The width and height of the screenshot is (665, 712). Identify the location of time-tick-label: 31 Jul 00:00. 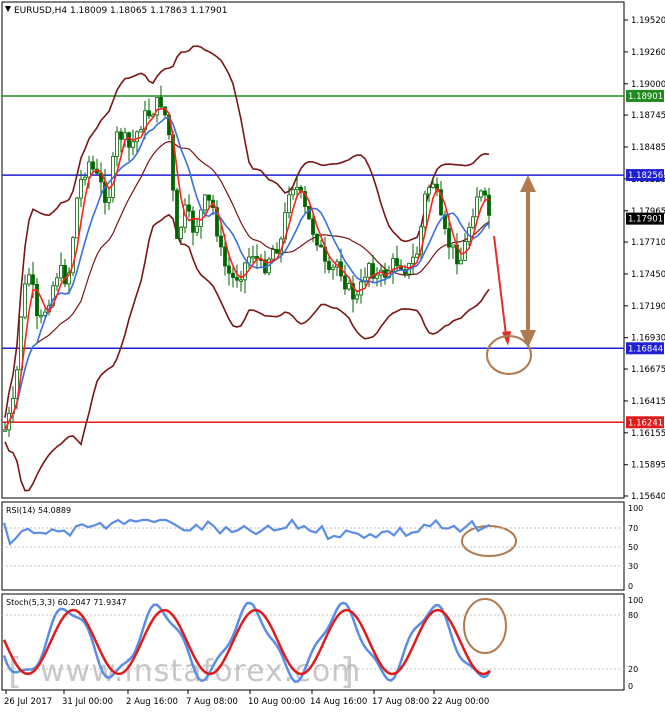
(87, 702).